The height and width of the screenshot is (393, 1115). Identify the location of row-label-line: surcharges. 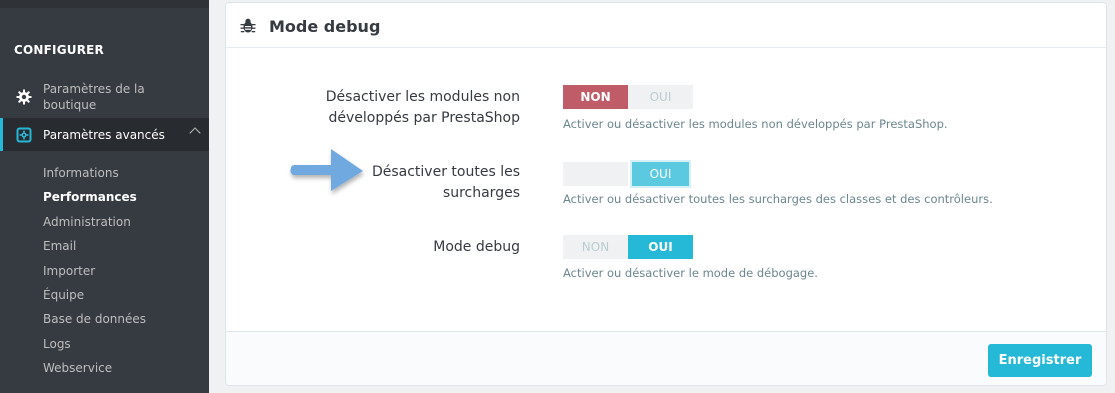
(481, 193).